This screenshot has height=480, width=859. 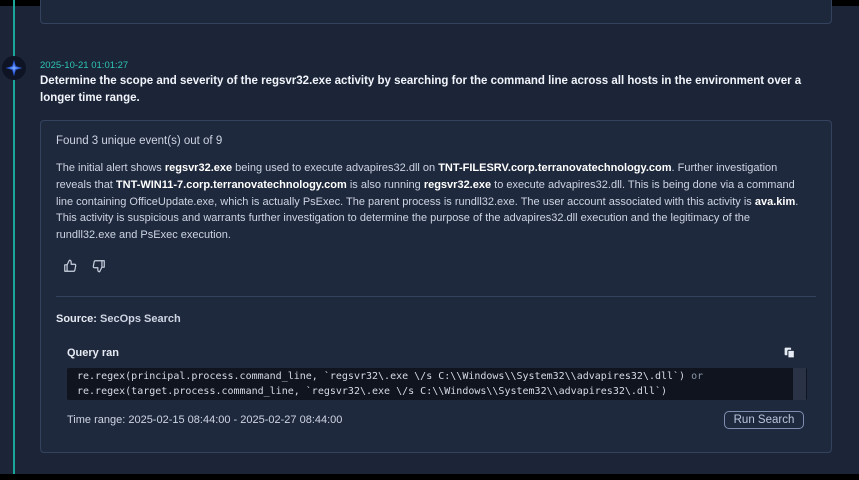 I want to click on source-value: SecOps Search, so click(x=140, y=319).